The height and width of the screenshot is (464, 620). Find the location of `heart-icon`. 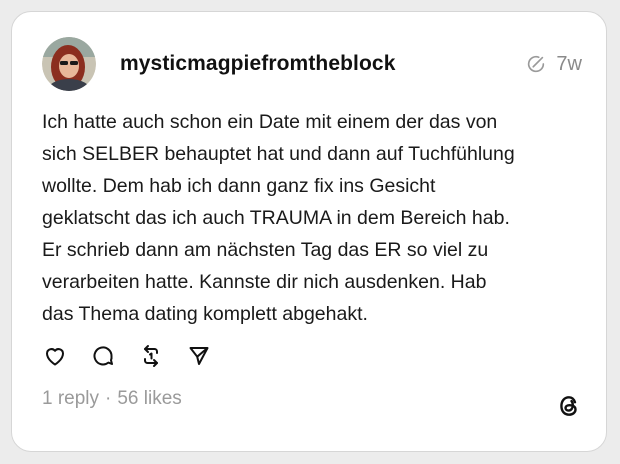

heart-icon is located at coordinates (55, 357).